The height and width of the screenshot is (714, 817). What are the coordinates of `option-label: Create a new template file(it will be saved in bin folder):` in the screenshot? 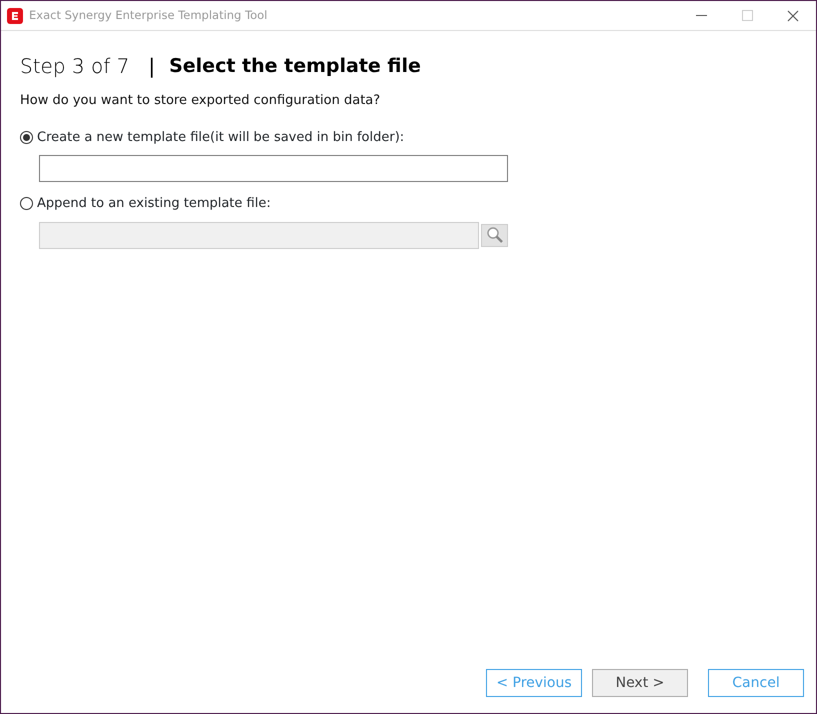 It's located at (220, 137).